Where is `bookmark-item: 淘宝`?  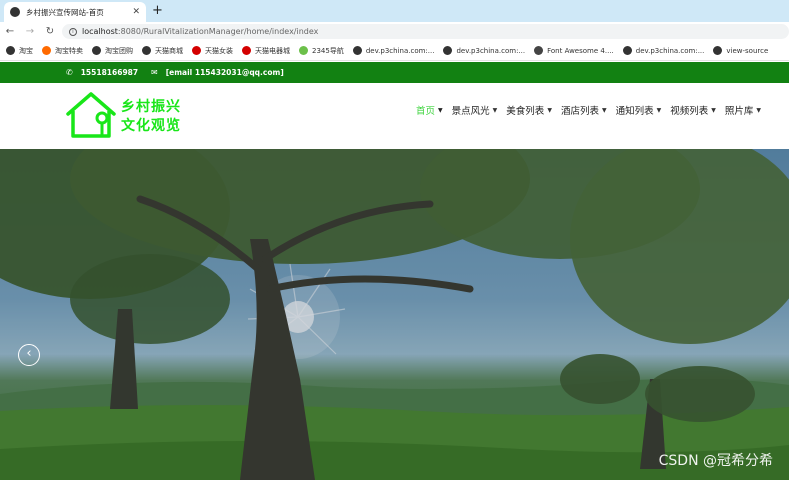 bookmark-item: 淘宝 is located at coordinates (19, 51).